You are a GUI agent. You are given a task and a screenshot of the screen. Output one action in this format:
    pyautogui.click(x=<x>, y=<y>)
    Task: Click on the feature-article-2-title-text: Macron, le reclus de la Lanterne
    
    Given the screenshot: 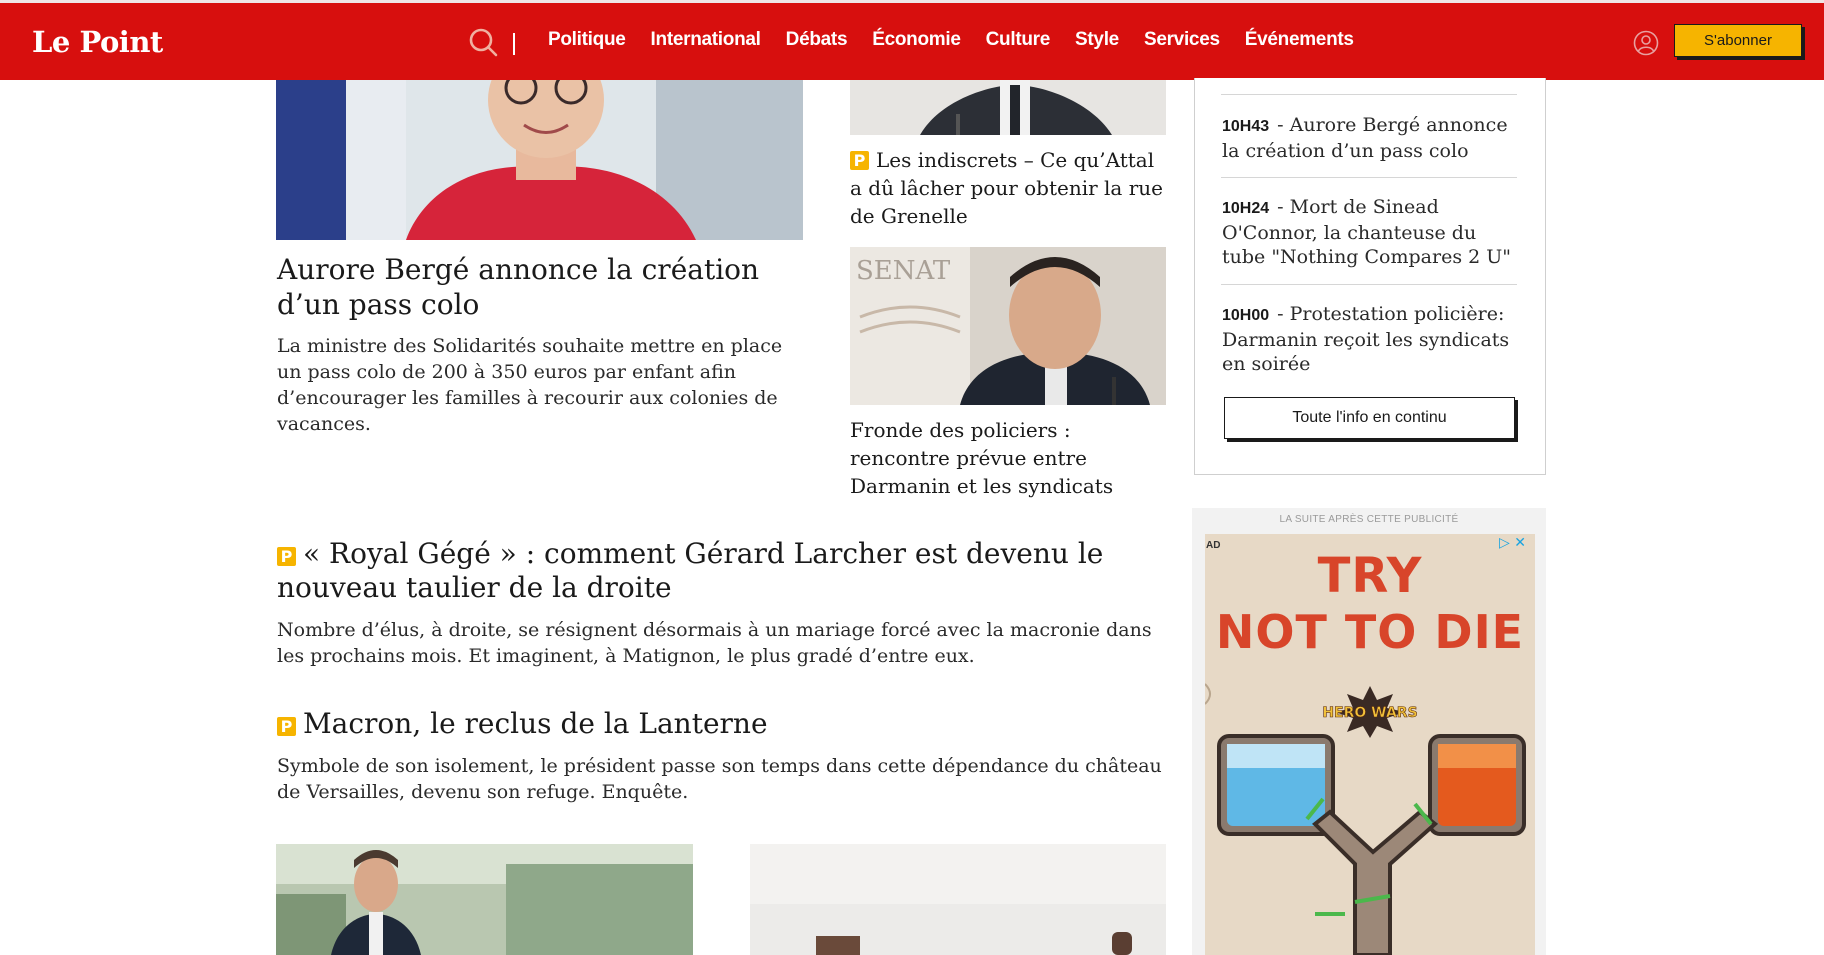 What is the action you would take?
    pyautogui.click(x=535, y=723)
    